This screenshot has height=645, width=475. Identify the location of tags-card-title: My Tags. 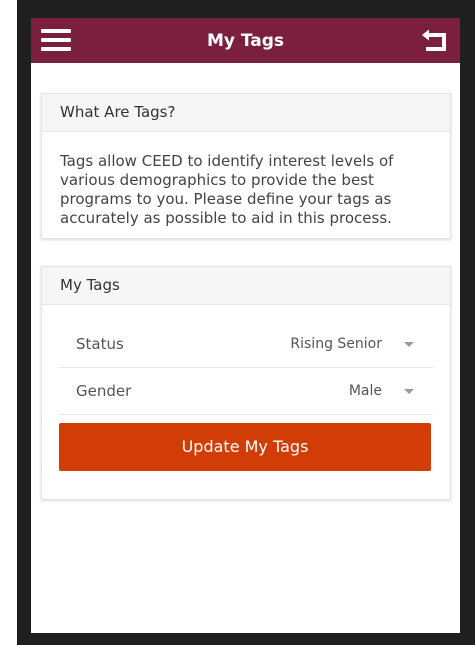
(246, 286).